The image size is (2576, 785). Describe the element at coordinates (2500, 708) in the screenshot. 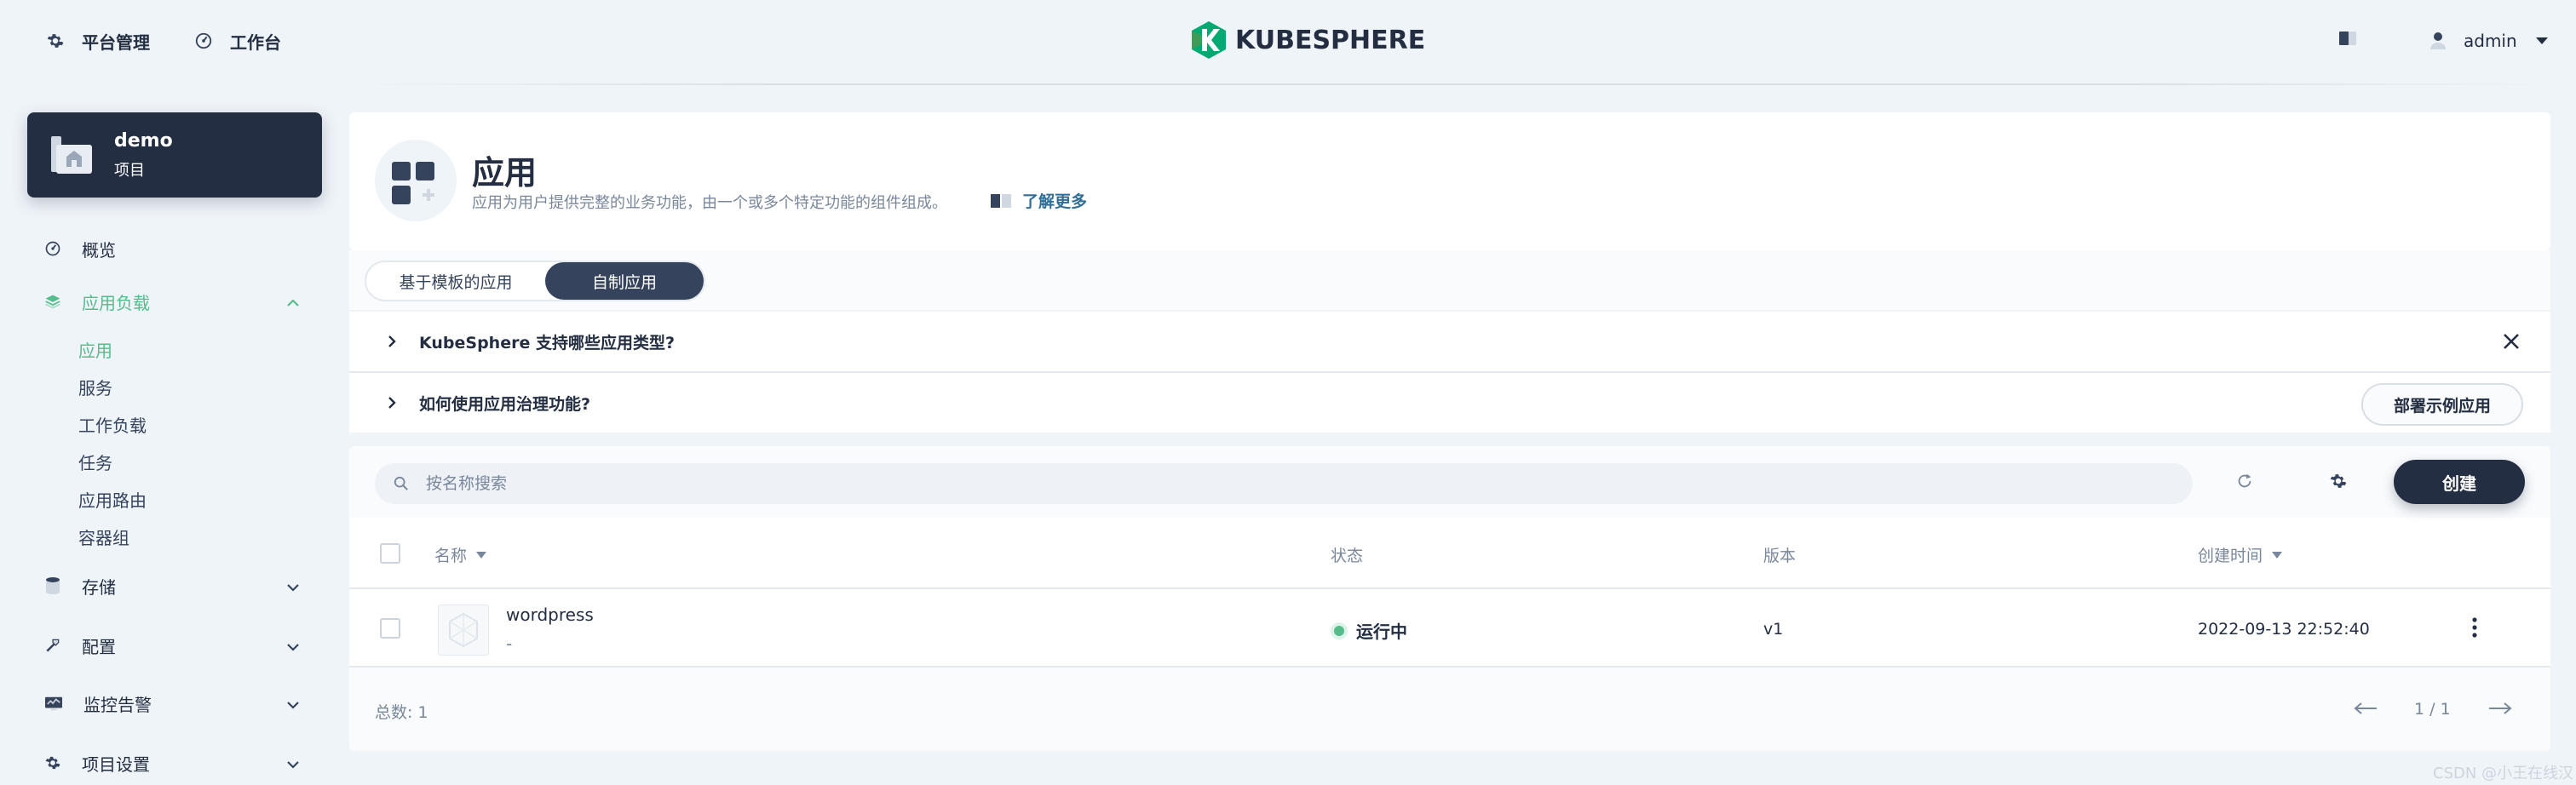

I see `next-page-icon` at that location.